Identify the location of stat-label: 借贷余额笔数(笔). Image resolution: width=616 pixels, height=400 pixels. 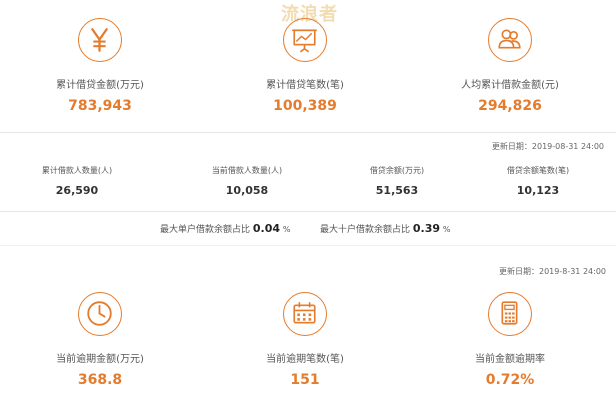
(538, 170).